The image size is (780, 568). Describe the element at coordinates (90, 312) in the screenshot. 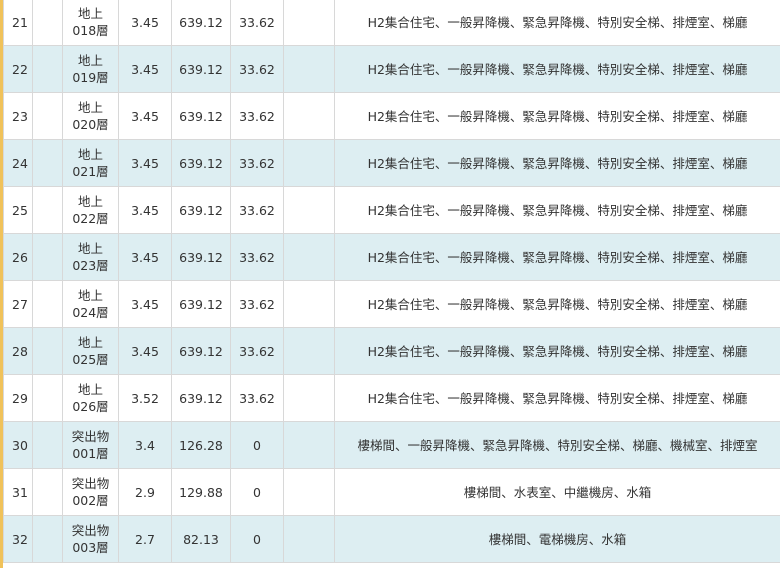

I see `floor-label: 024層` at that location.